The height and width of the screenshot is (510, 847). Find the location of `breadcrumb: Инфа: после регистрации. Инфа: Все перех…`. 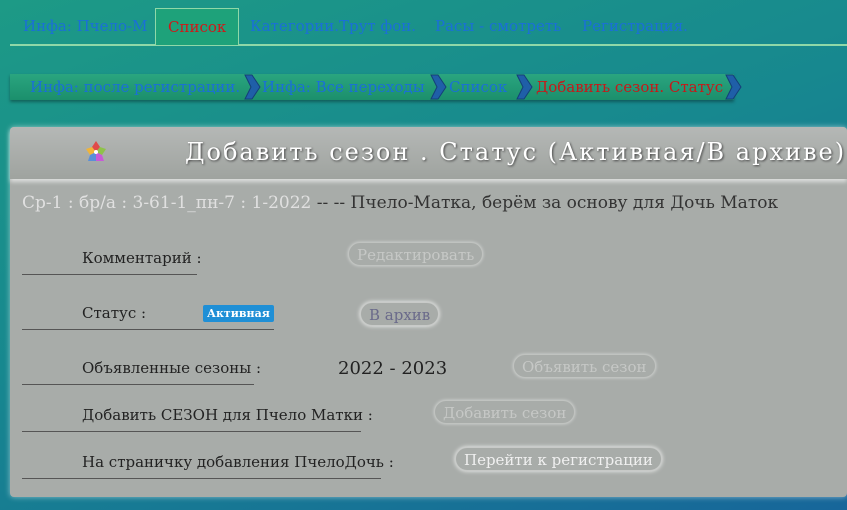

breadcrumb: Инфа: после регистрации. Инфа: Все перех… is located at coordinates (377, 88).